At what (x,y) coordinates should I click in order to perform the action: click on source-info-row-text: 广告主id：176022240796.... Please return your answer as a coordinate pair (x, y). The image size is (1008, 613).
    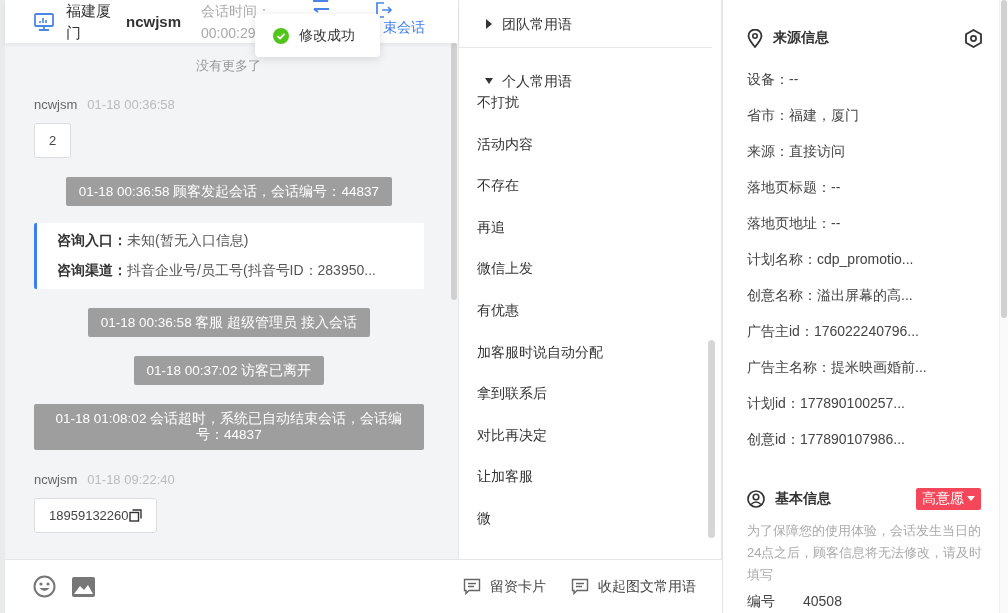
    Looking at the image, I should click on (833, 331).